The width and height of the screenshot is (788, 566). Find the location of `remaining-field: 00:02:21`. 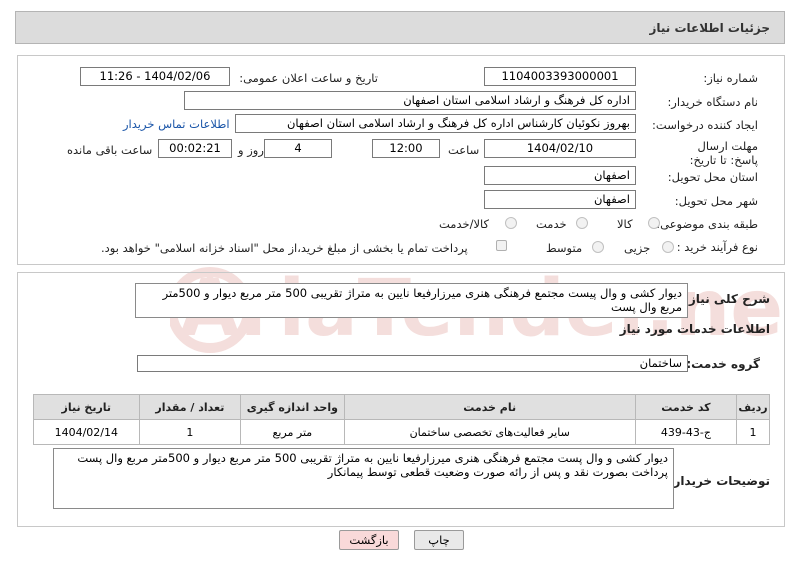

remaining-field: 00:02:21 is located at coordinates (195, 148).